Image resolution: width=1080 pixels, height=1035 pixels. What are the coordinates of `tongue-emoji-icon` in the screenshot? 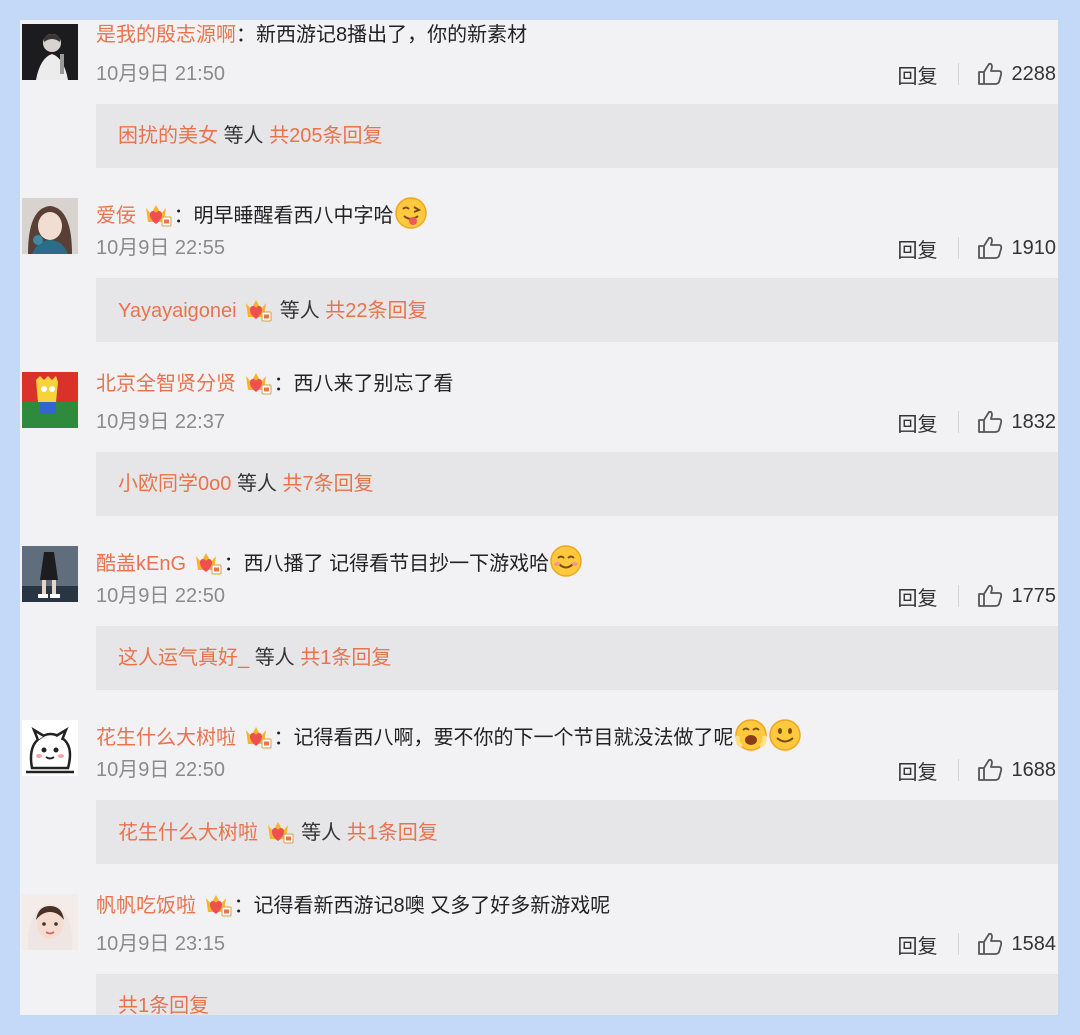 It's located at (411, 216).